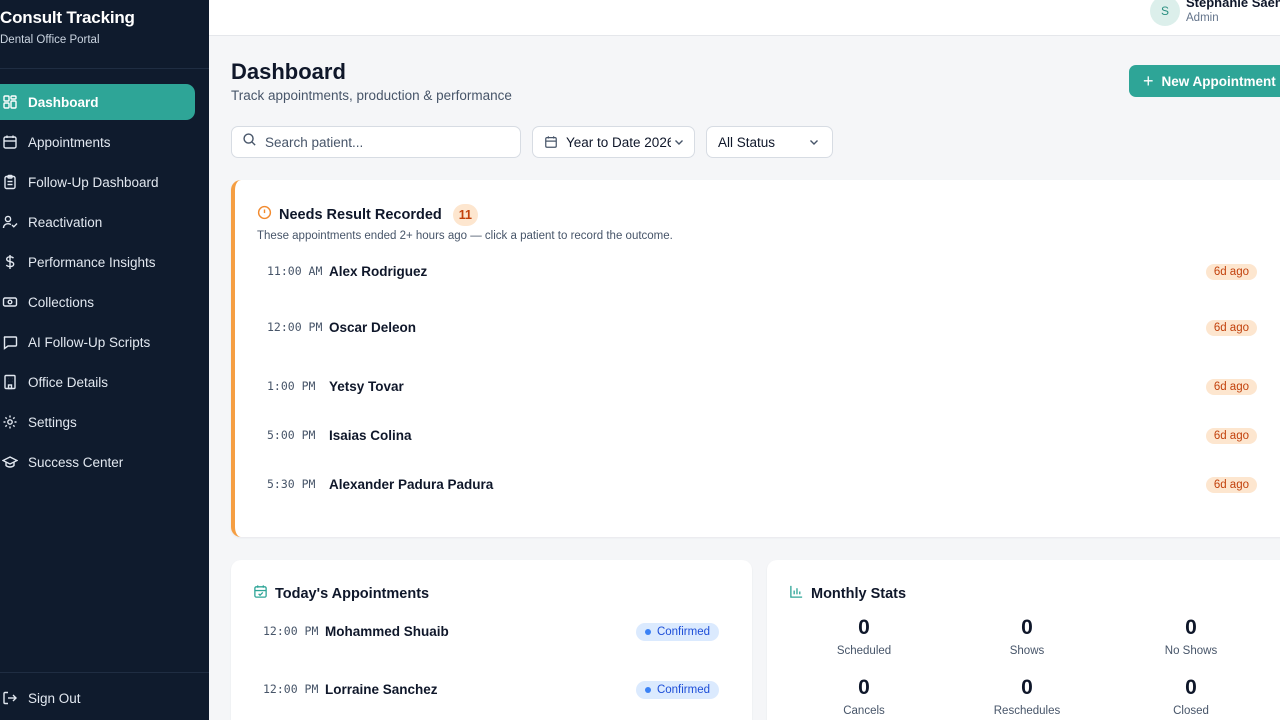 The image size is (1280, 720). Describe the element at coordinates (378, 271) in the screenshot. I see `patient-name: Alex Rodriguez` at that location.